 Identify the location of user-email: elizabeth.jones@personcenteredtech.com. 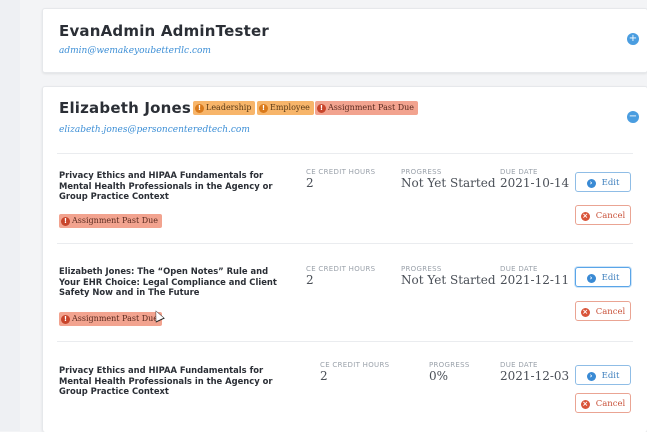
(154, 130).